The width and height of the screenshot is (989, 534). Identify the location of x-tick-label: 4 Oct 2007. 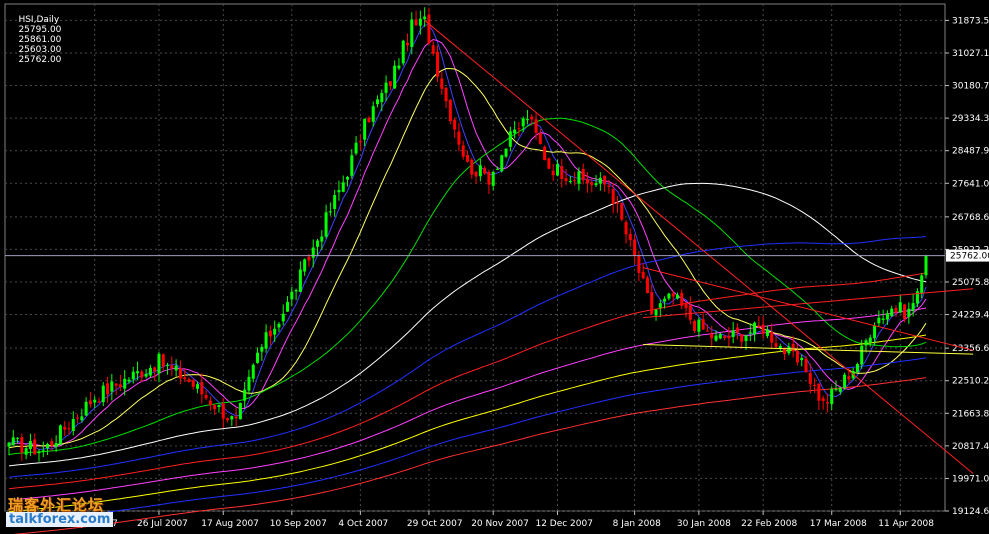
(363, 524).